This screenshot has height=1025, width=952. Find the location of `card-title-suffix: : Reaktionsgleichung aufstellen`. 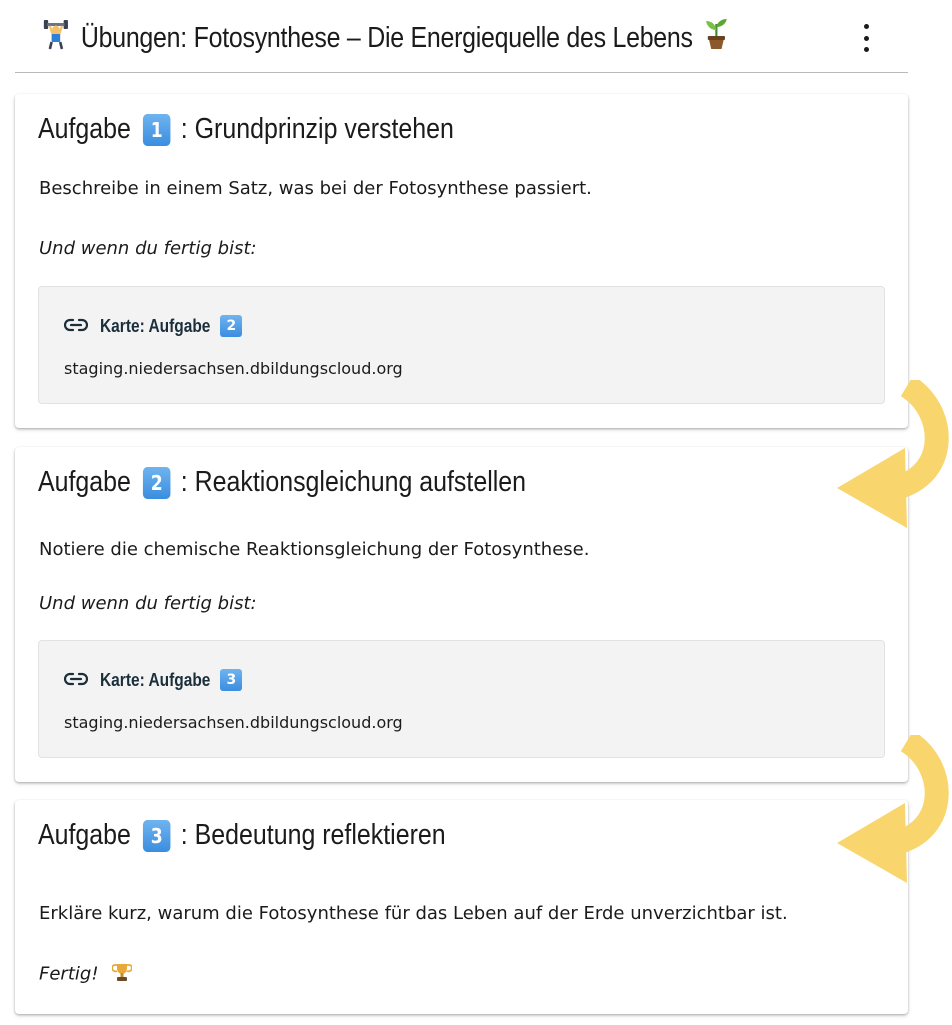

card-title-suffix: : Reaktionsgleichung aufstellen is located at coordinates (353, 482).